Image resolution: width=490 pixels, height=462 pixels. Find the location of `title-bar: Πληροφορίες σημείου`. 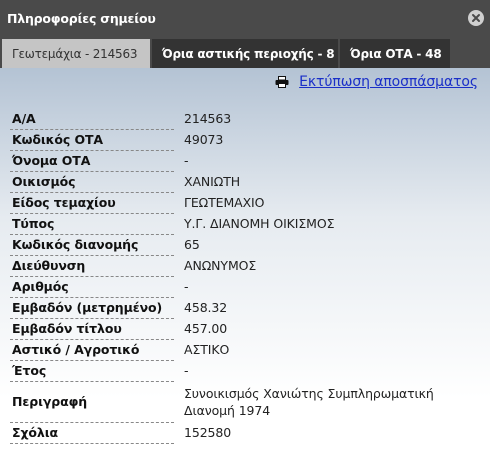

title-bar: Πληροφορίες σημείου is located at coordinates (245, 18).